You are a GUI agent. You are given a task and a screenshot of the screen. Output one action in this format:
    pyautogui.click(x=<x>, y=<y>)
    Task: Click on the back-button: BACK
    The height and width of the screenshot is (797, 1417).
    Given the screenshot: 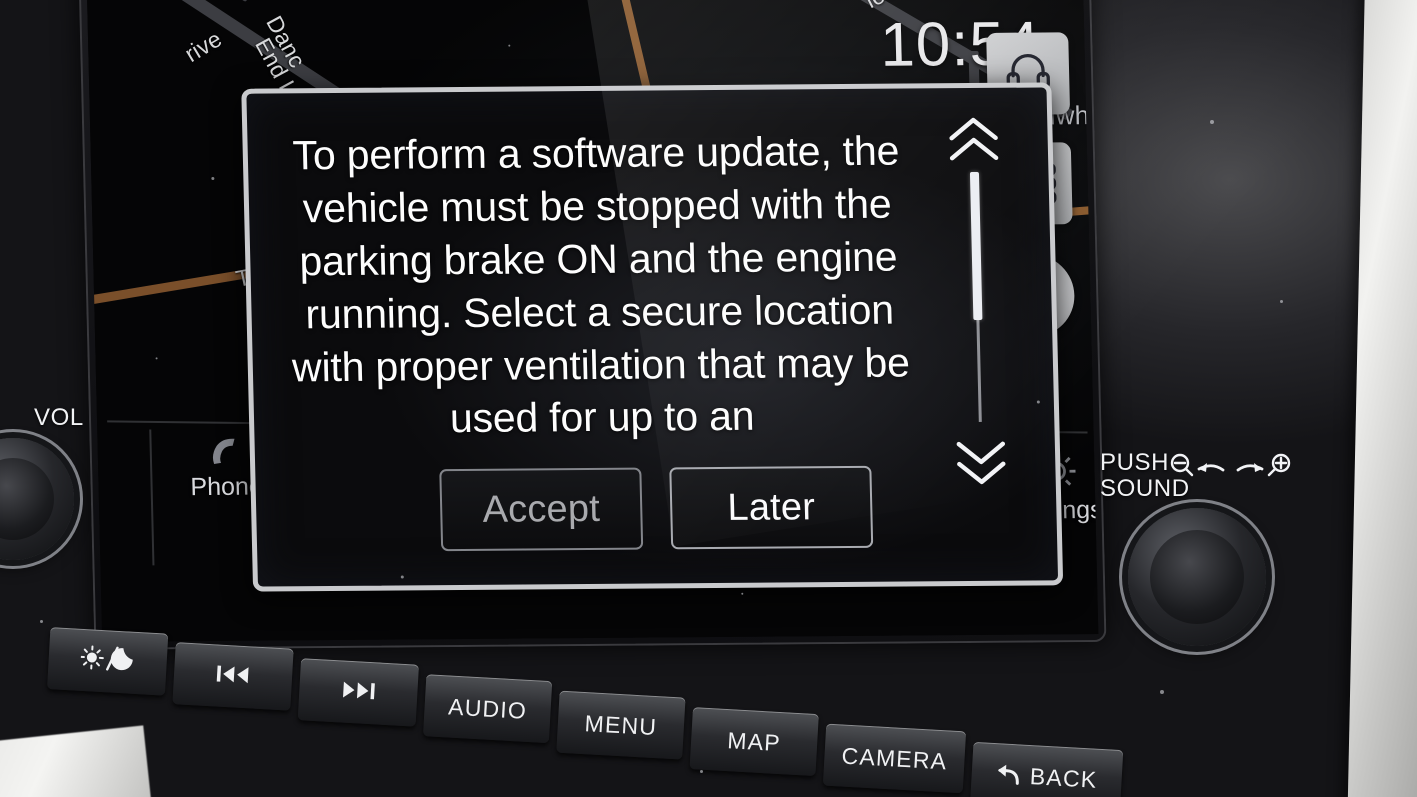 What is the action you would take?
    pyautogui.click(x=1047, y=769)
    